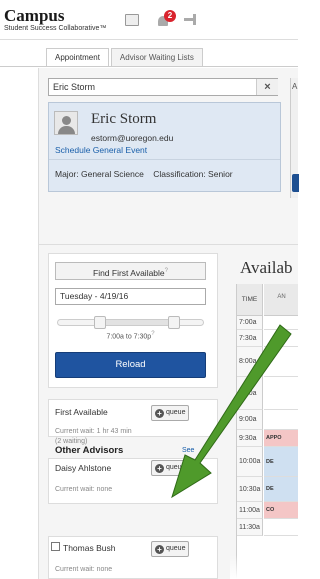 The image size is (320, 579). What do you see at coordinates (132, 138) in the screenshot?
I see `student-email: estorm@uoregon.edu` at bounding box center [132, 138].